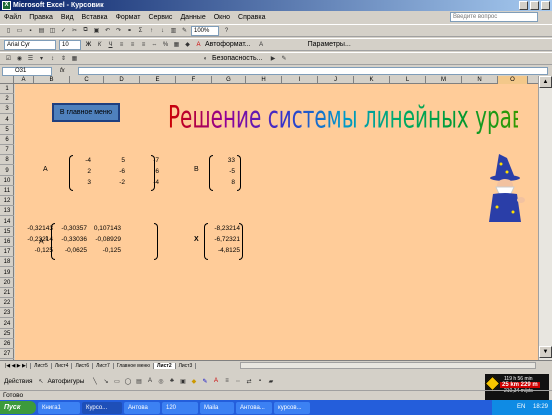 This screenshot has width=552, height=415. I want to click on row-header-1: 1, so click(7, 89).